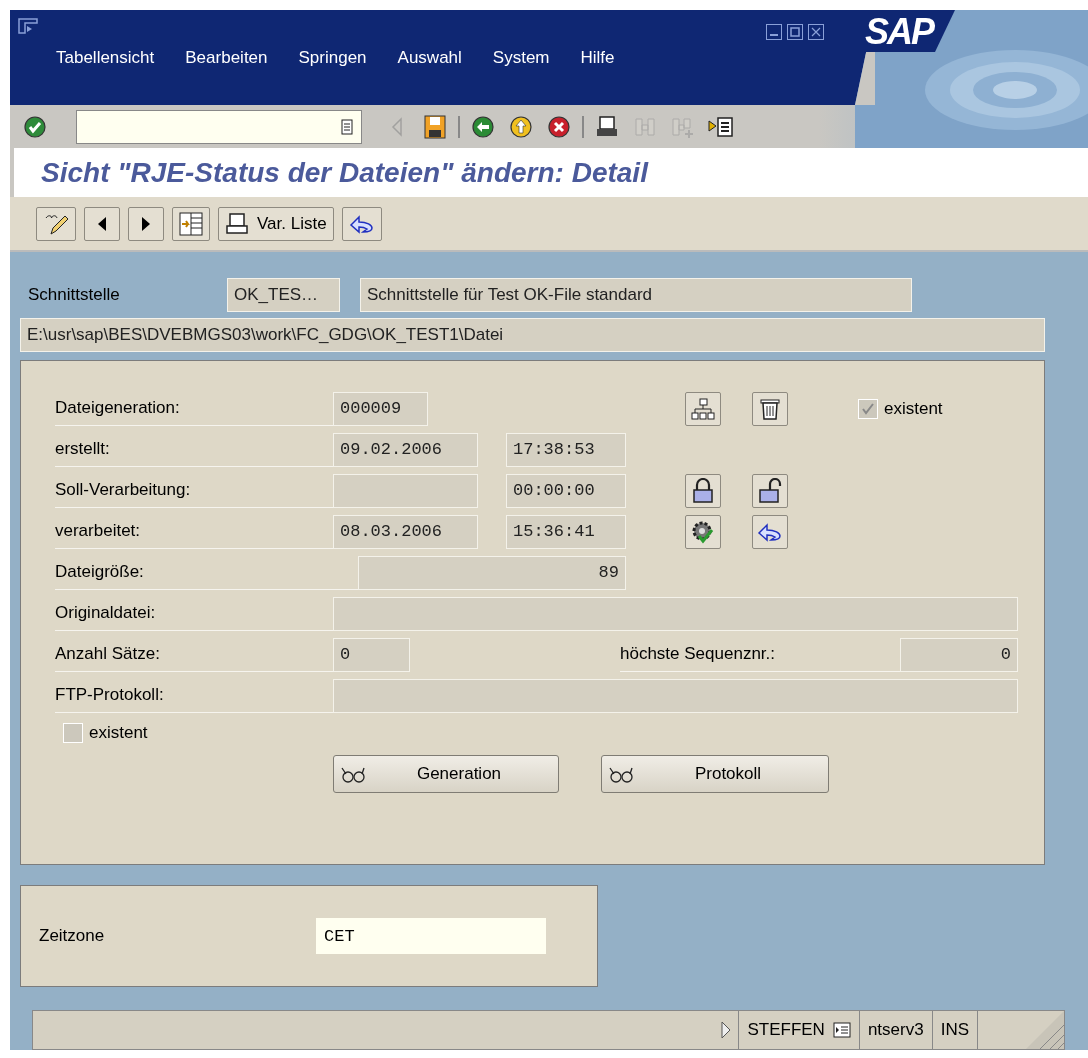 The height and width of the screenshot is (1058, 1088). I want to click on field-label: Dateigröße:, so click(206, 572).